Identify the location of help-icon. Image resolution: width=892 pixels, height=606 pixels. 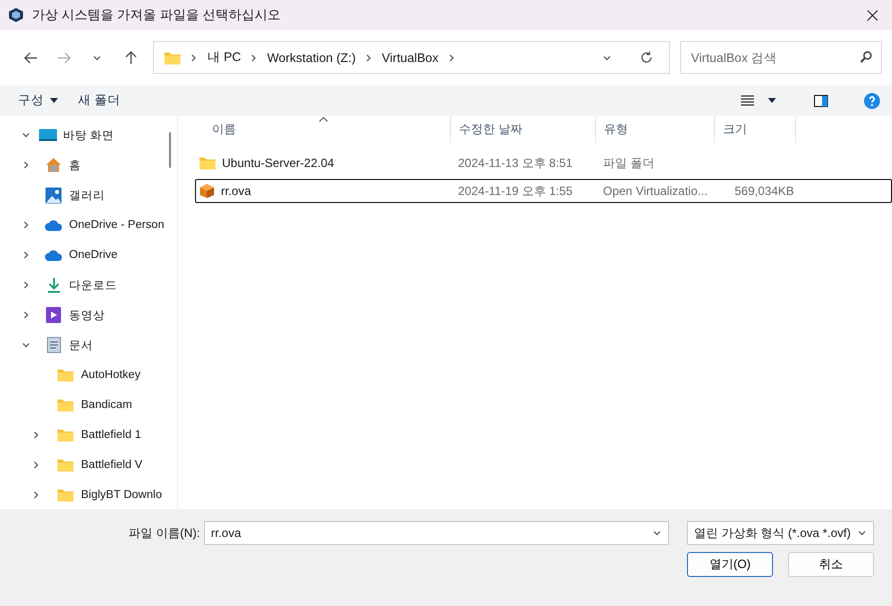
(872, 100).